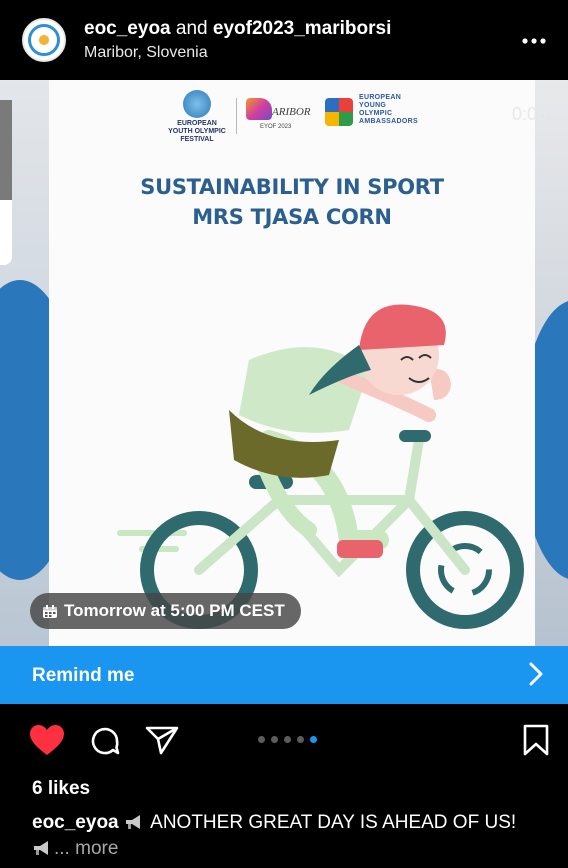 The width and height of the screenshot is (568, 868). I want to click on calendar-icon, so click(50, 611).